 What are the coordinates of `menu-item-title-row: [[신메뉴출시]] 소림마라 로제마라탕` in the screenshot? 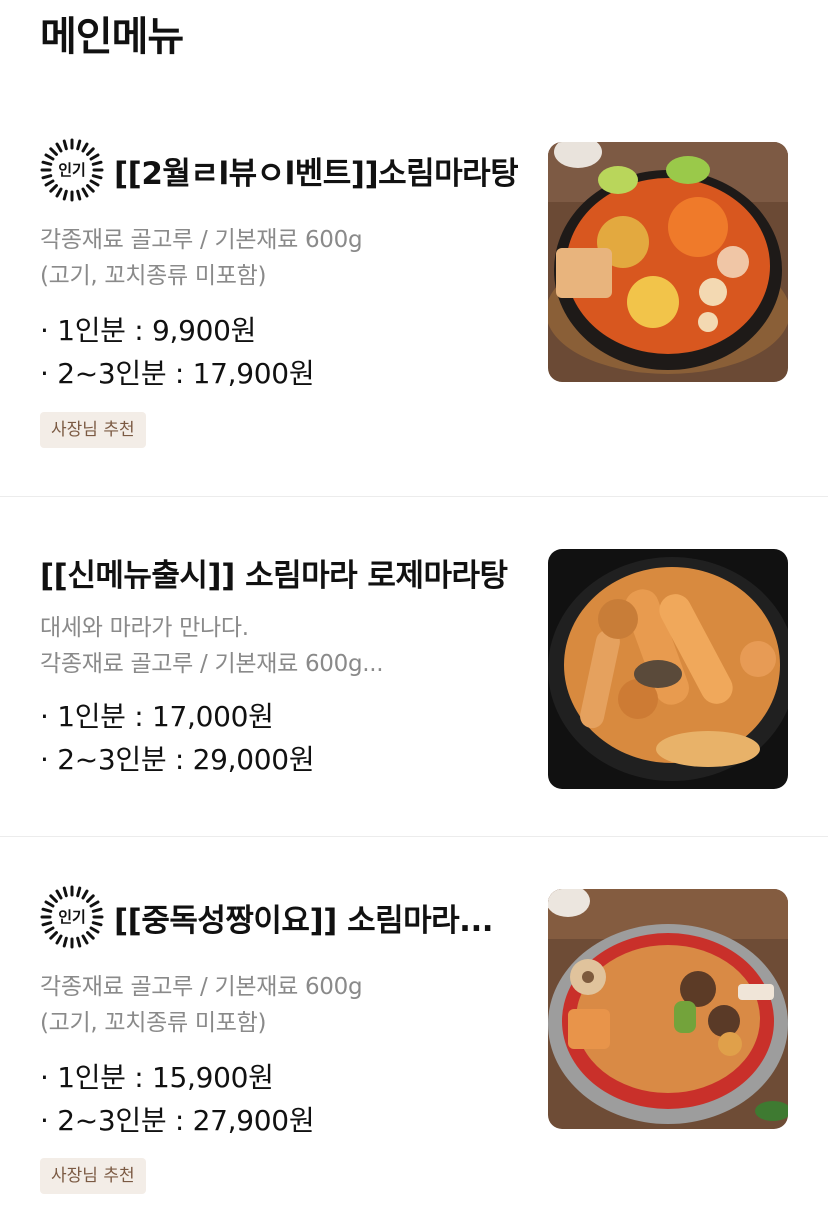 It's located at (281, 572).